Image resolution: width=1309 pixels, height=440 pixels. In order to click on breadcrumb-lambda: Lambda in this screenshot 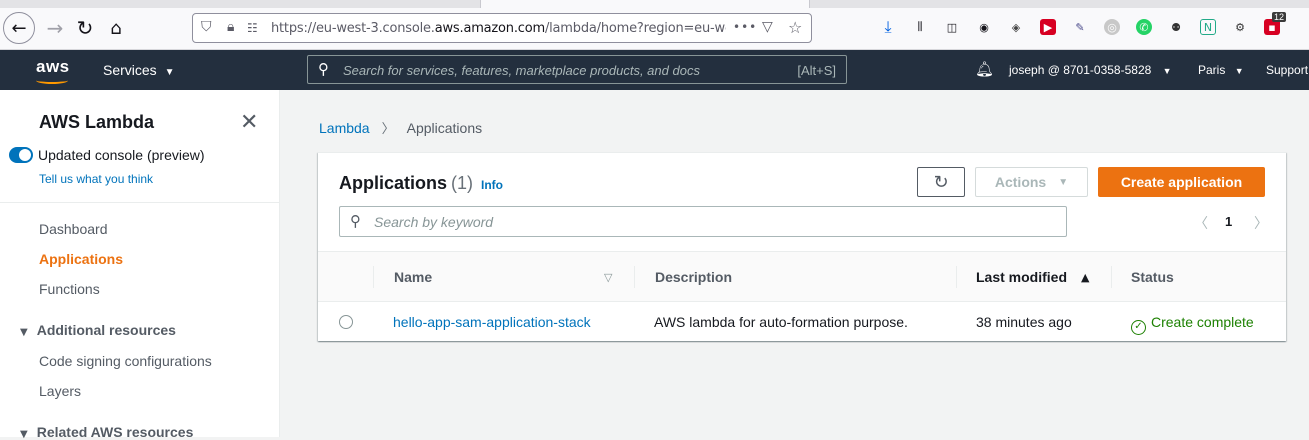, I will do `click(344, 128)`.